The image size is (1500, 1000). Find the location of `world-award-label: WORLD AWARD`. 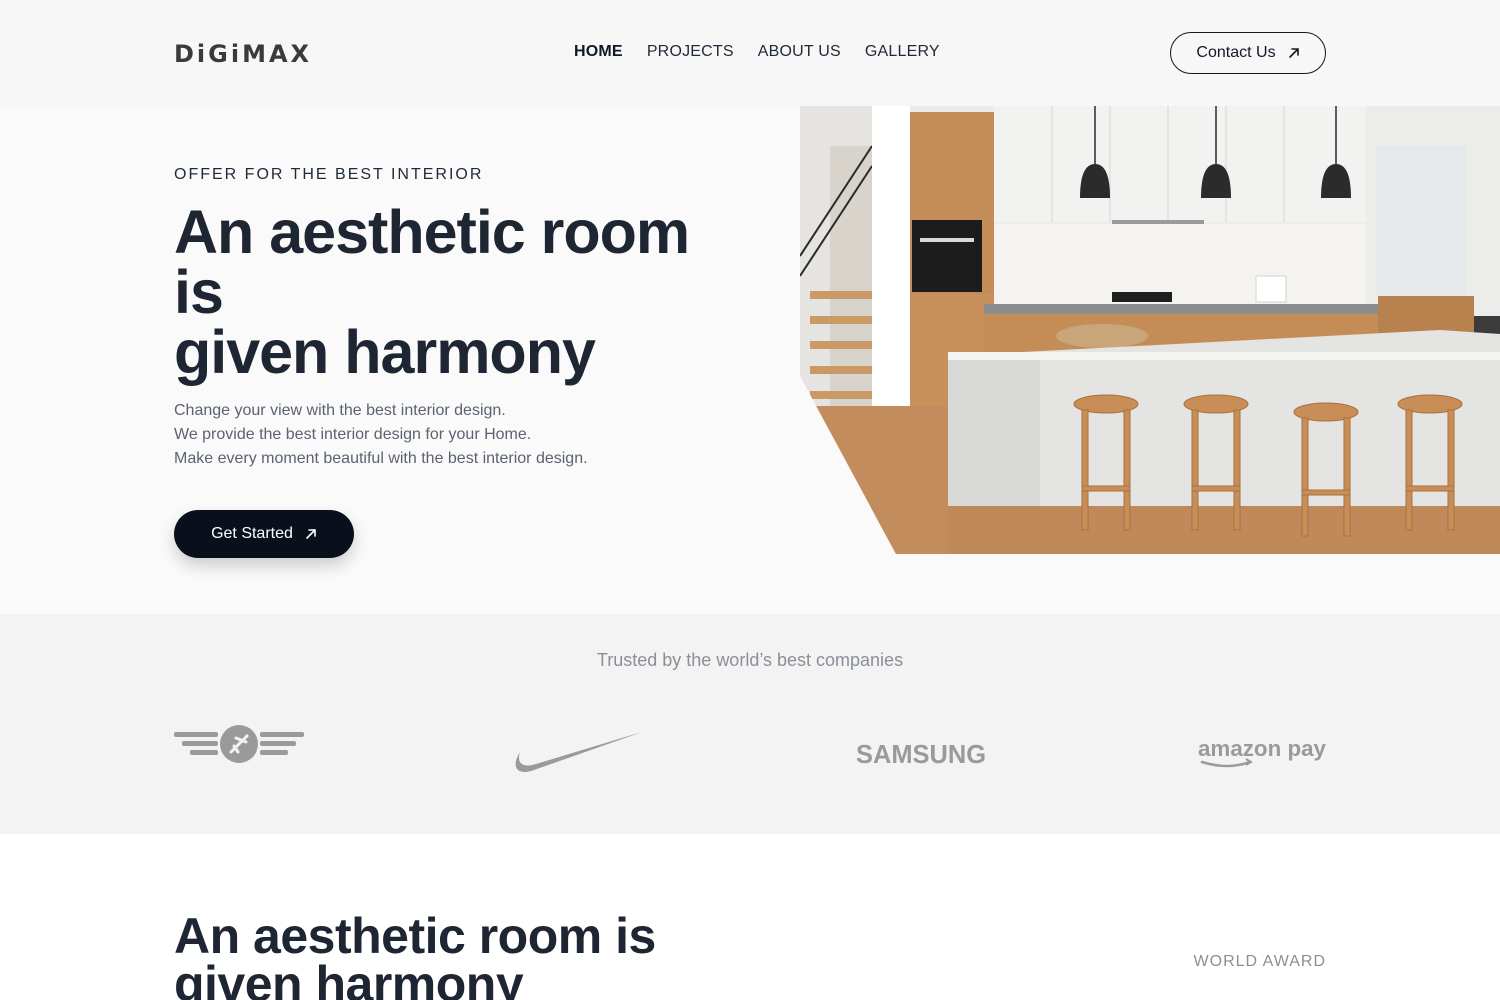

world-award-label: WORLD AWARD is located at coordinates (1259, 961).